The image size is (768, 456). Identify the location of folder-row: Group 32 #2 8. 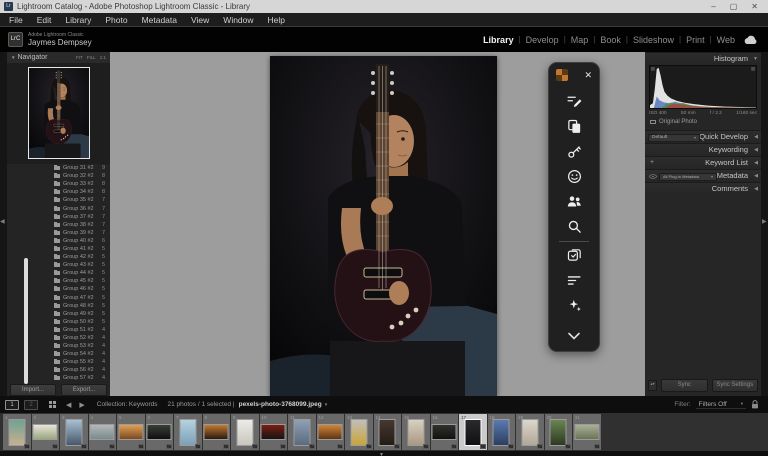
(58, 176).